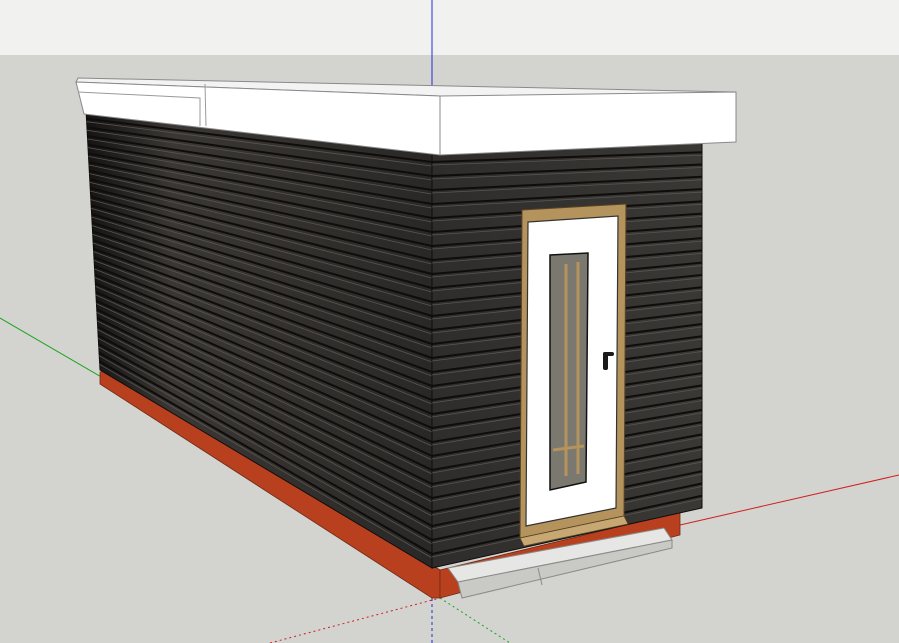  Describe the element at coordinates (449, 27) in the screenshot. I see `sky-background` at that location.